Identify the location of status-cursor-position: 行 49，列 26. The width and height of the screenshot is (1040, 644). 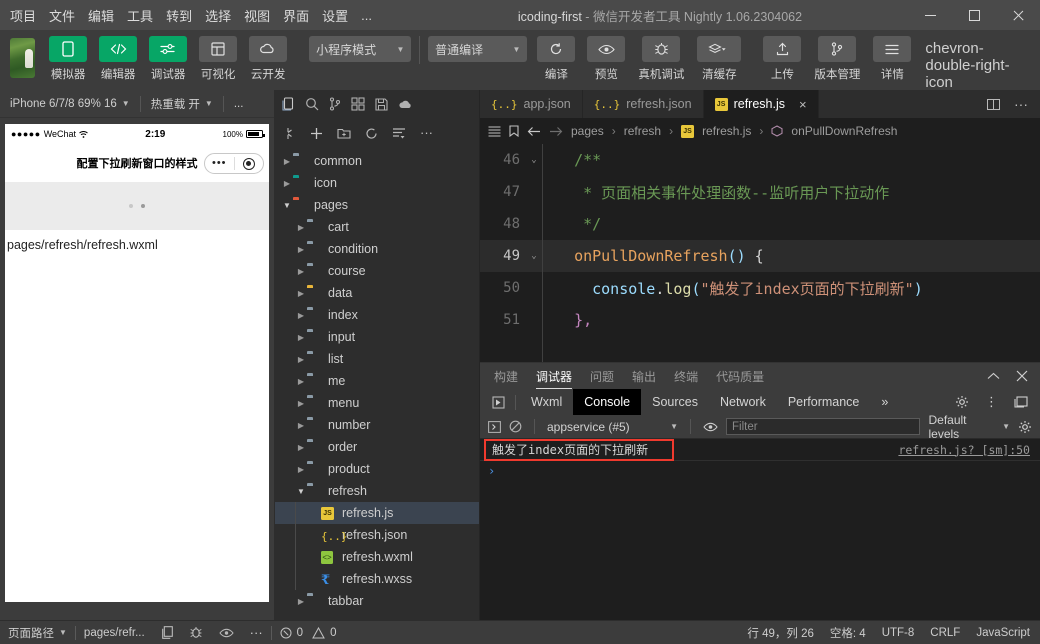
(780, 632).